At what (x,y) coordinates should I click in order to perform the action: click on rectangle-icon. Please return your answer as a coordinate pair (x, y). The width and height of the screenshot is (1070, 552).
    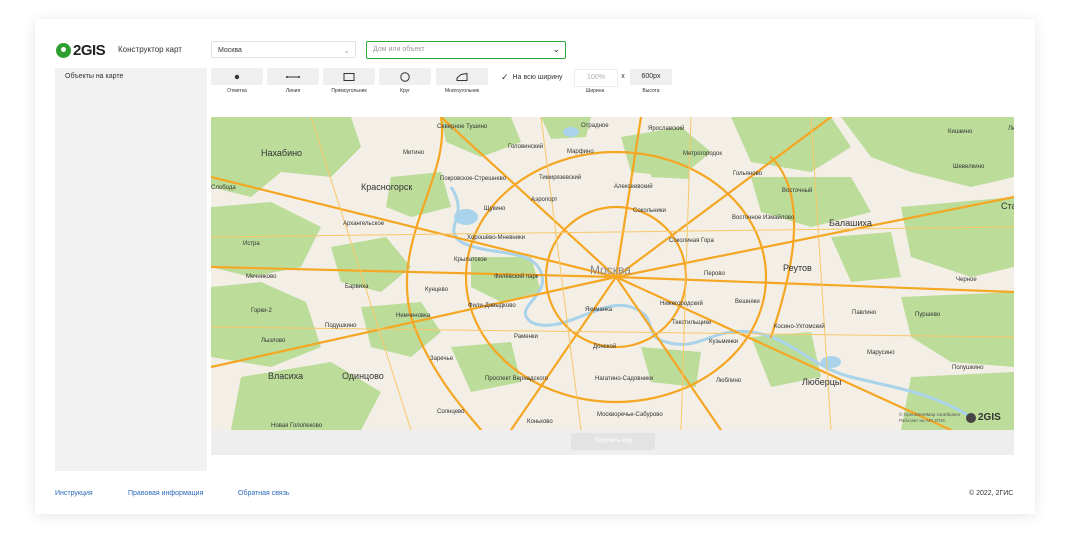
    Looking at the image, I should click on (349, 76).